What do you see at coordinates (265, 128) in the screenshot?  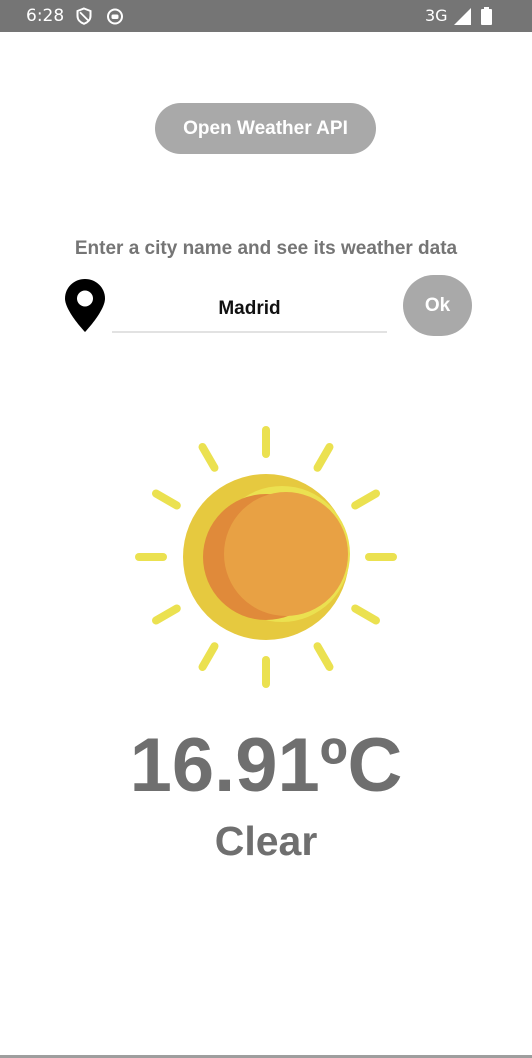 I see `open-weather-api-button: Open Weather API` at bounding box center [265, 128].